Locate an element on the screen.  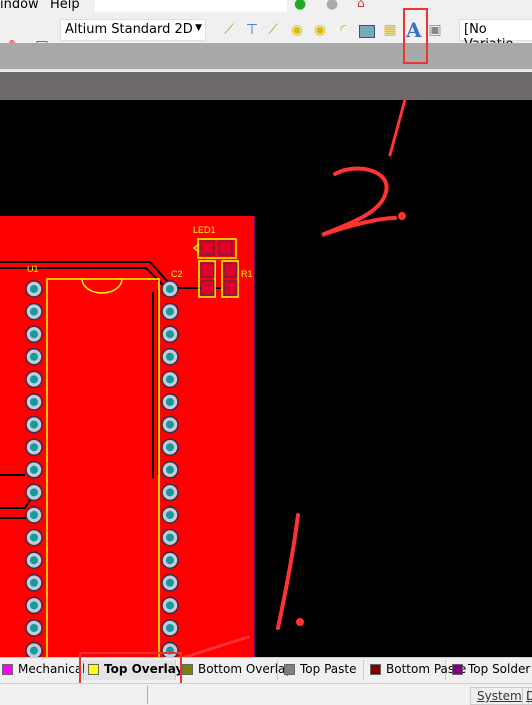
arc-icon: ◜ is located at coordinates (343, 30).